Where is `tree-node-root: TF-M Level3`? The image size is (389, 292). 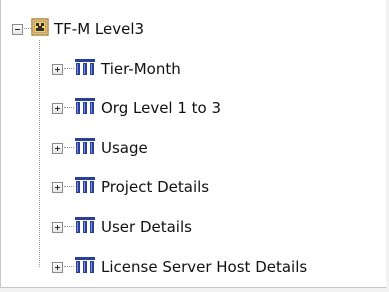
tree-node-root: TF-M Level3 is located at coordinates (78, 29).